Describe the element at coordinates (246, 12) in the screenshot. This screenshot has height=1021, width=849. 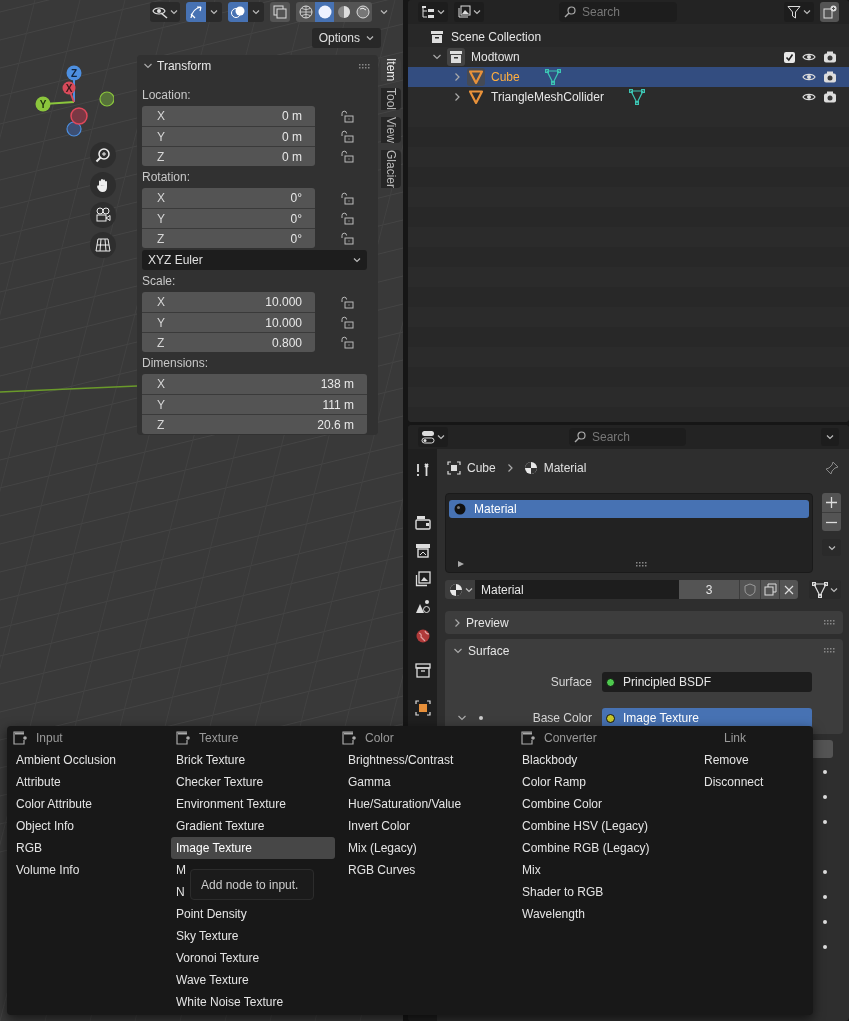
I see `overlay-toggle-button` at that location.